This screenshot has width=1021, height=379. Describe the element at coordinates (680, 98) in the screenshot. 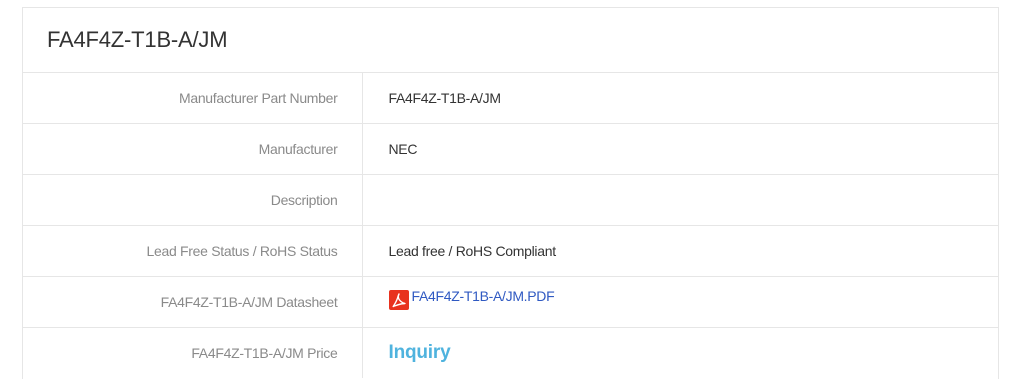

I see `spec-value-part-number: FA4F4Z-T1B-A/JM` at that location.